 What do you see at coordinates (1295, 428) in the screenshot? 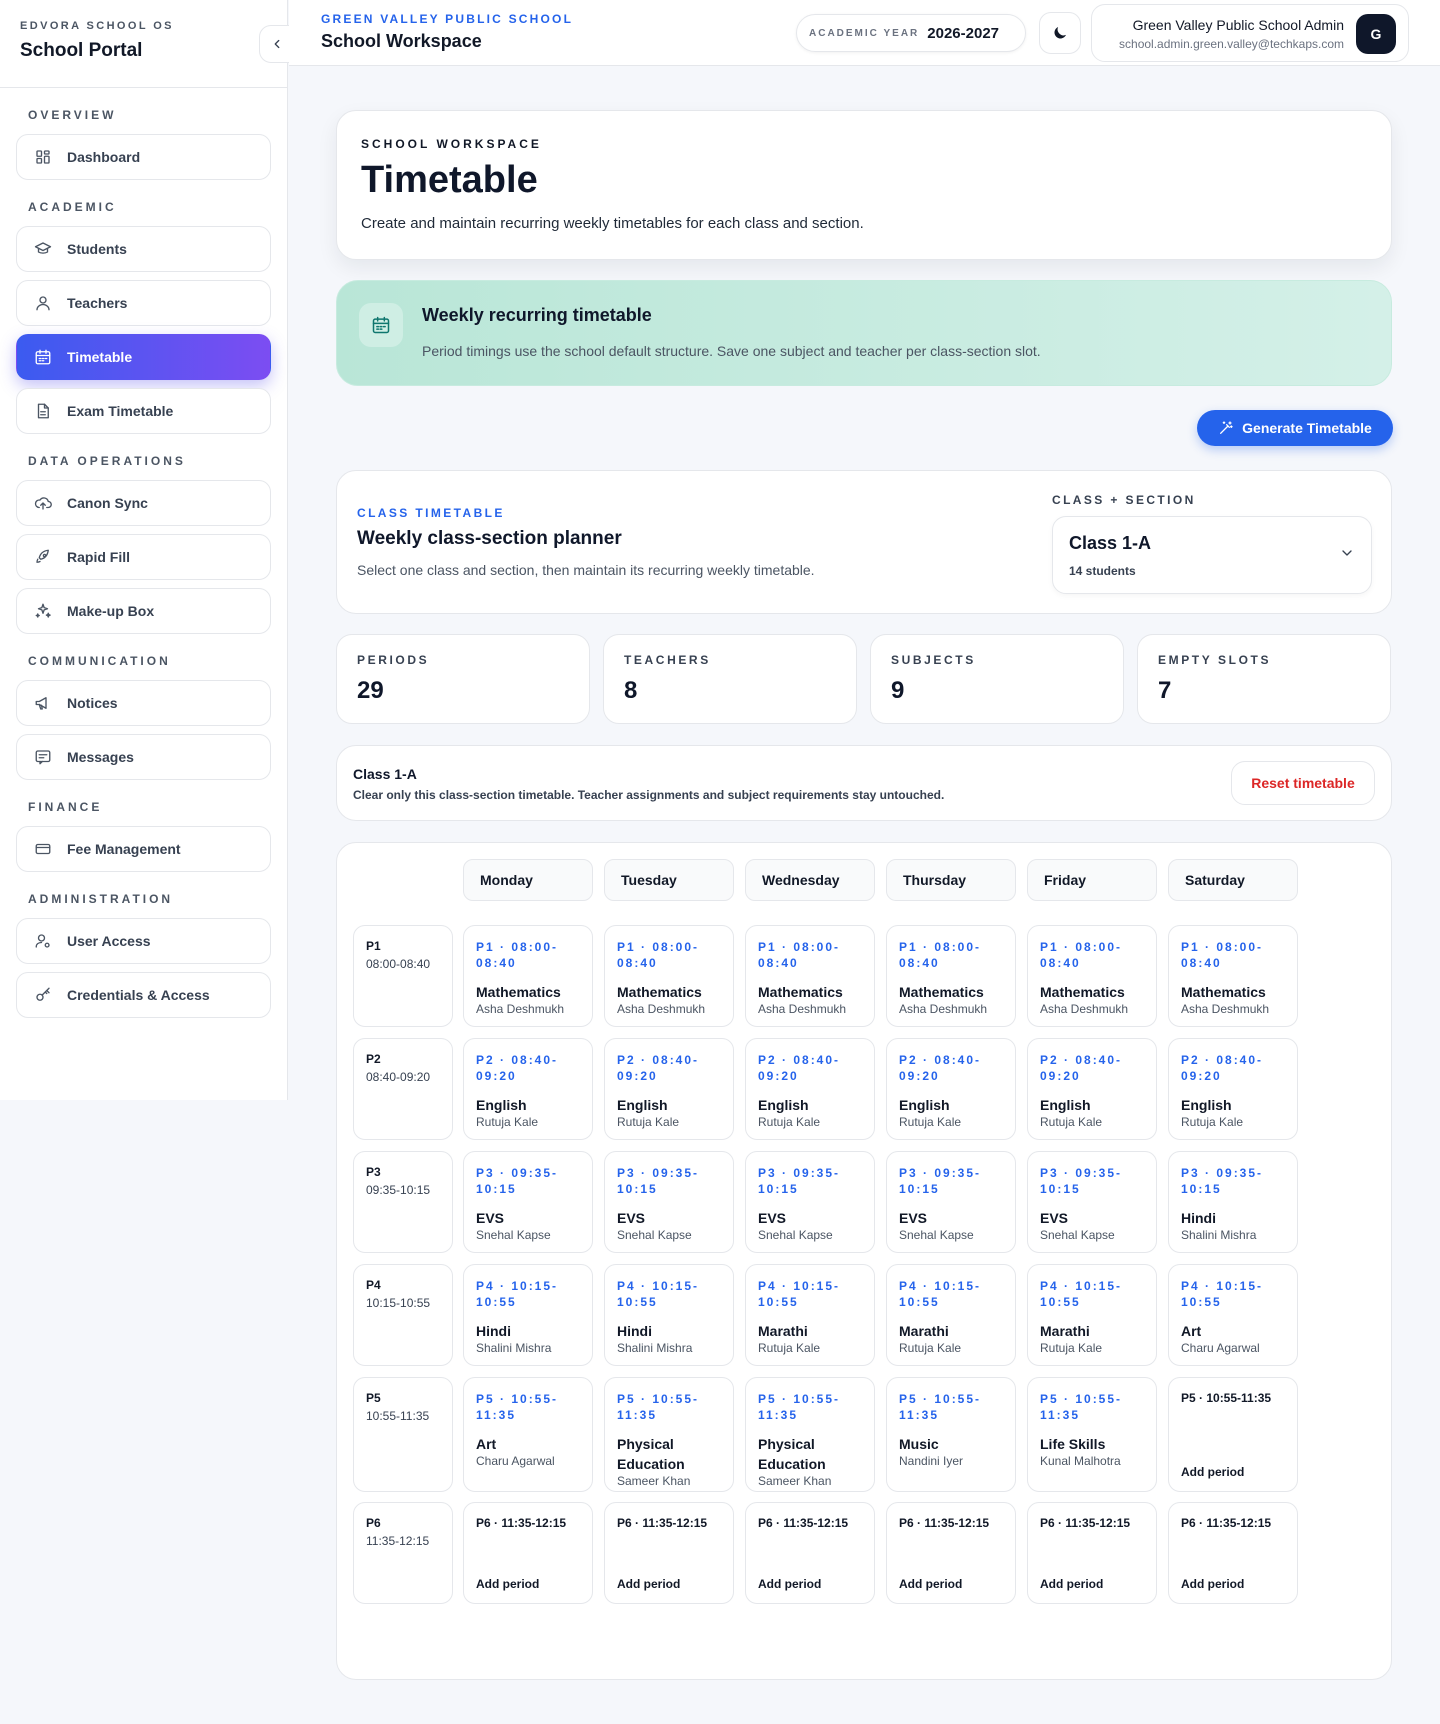
I see `generate-timetable-button: Generate Timetable` at bounding box center [1295, 428].